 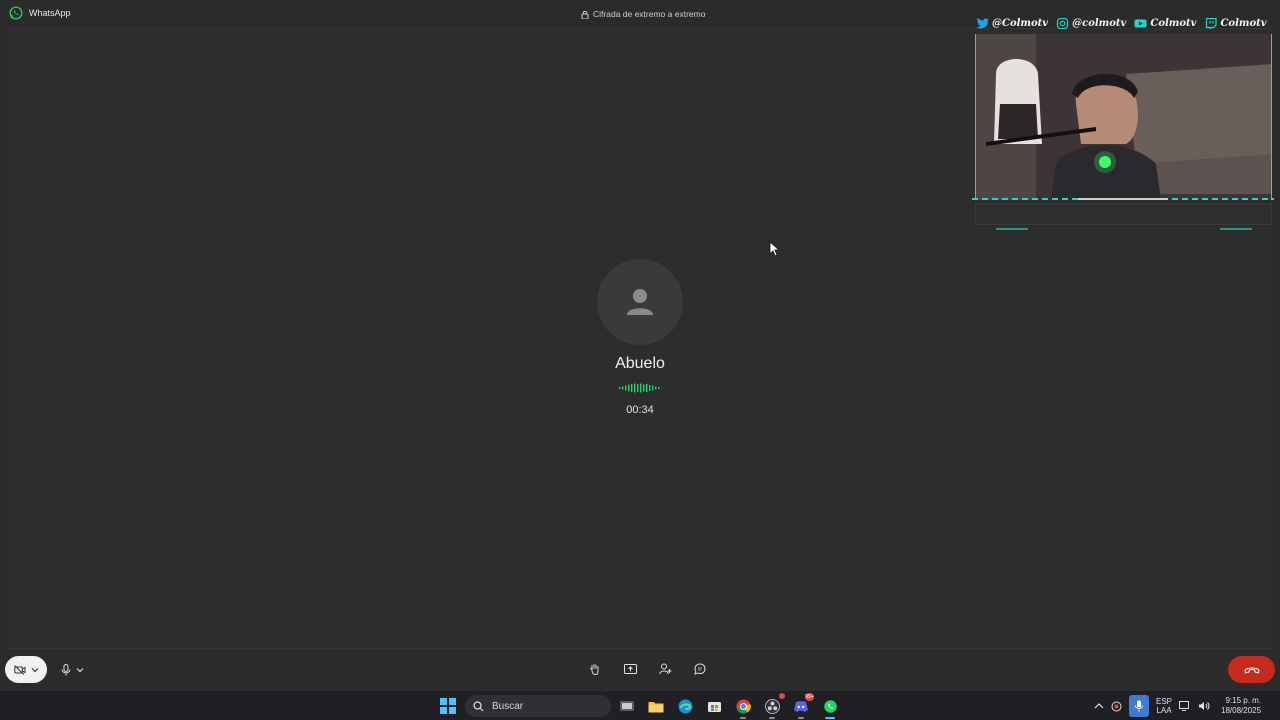 I want to click on task-view-button, so click(x=627, y=706).